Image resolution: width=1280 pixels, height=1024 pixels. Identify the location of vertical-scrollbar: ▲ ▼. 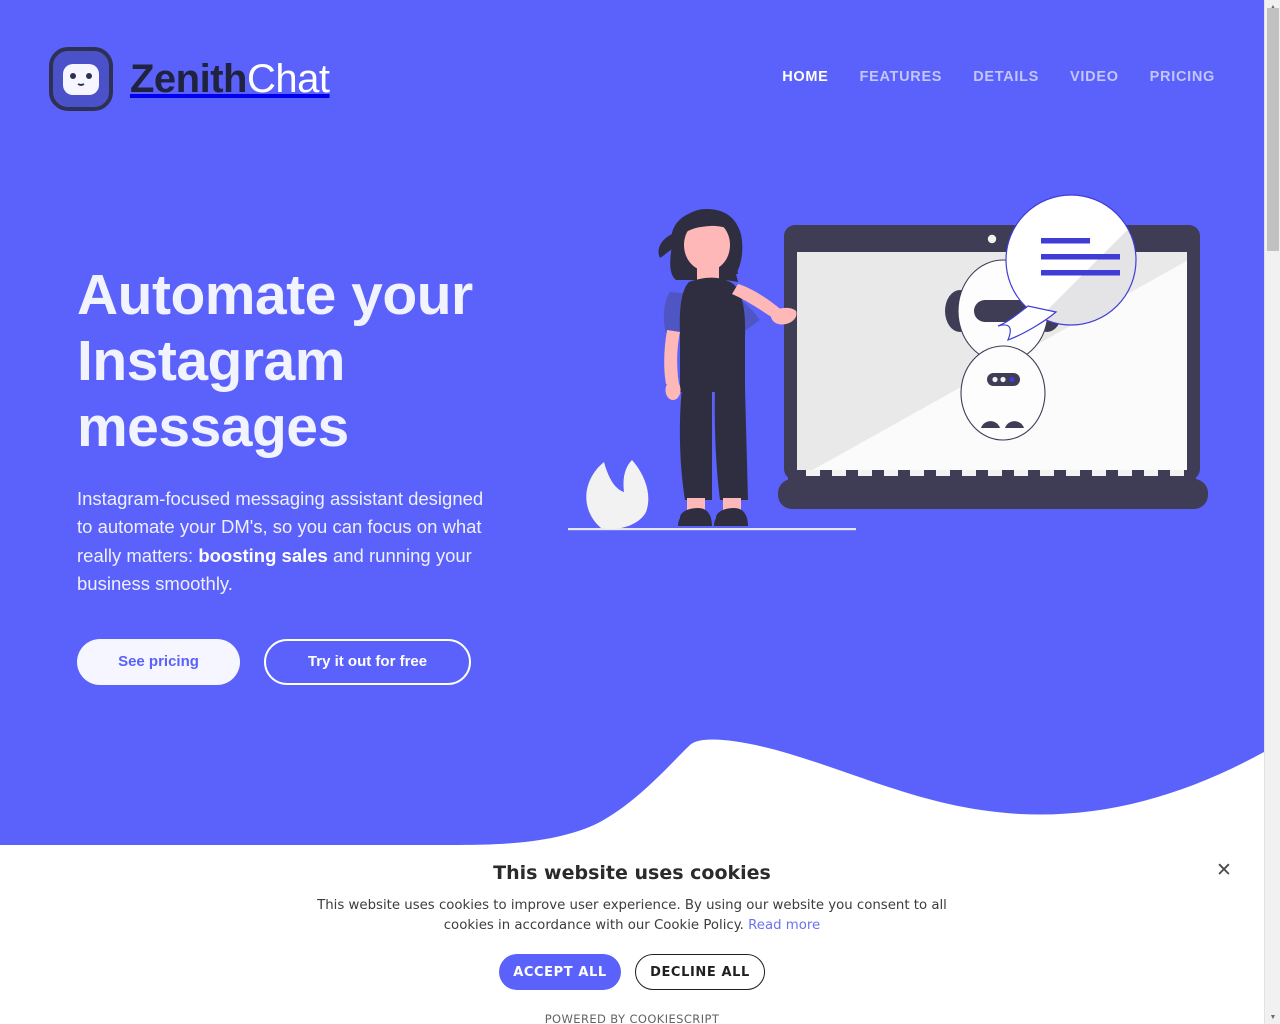
(1272, 512).